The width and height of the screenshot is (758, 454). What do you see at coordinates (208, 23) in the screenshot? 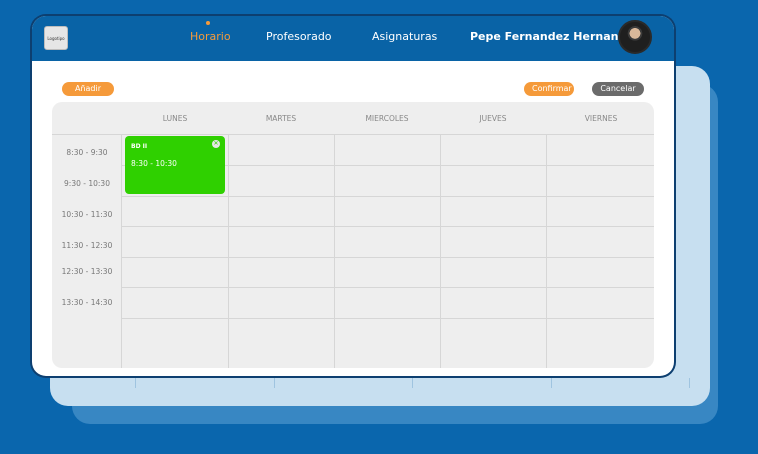
I see `active-indicator-dot` at bounding box center [208, 23].